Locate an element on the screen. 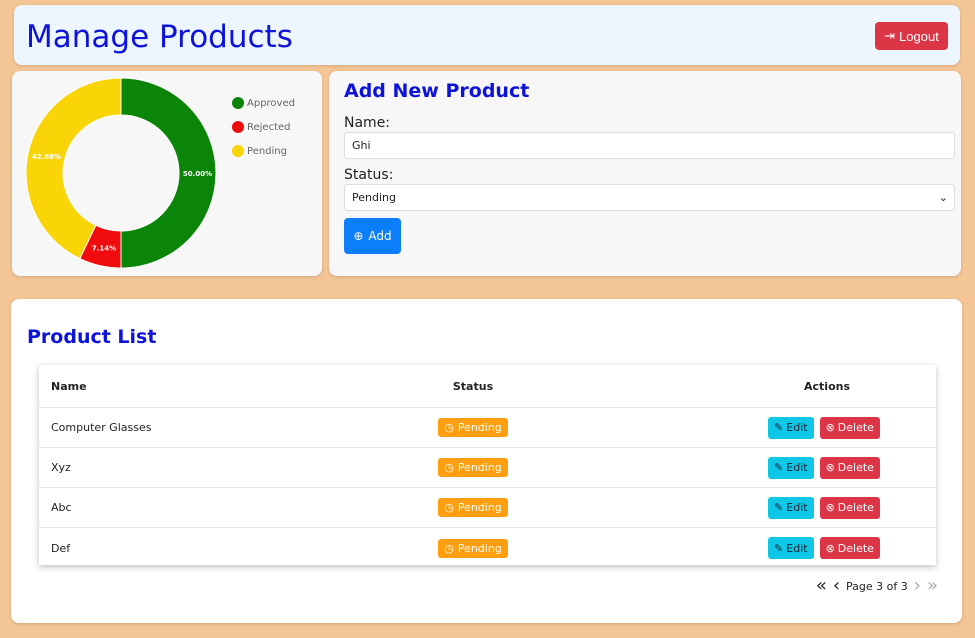  table-row: Xyz ◷ Pending ✎ Edit ⊗ Delete is located at coordinates (487, 468).